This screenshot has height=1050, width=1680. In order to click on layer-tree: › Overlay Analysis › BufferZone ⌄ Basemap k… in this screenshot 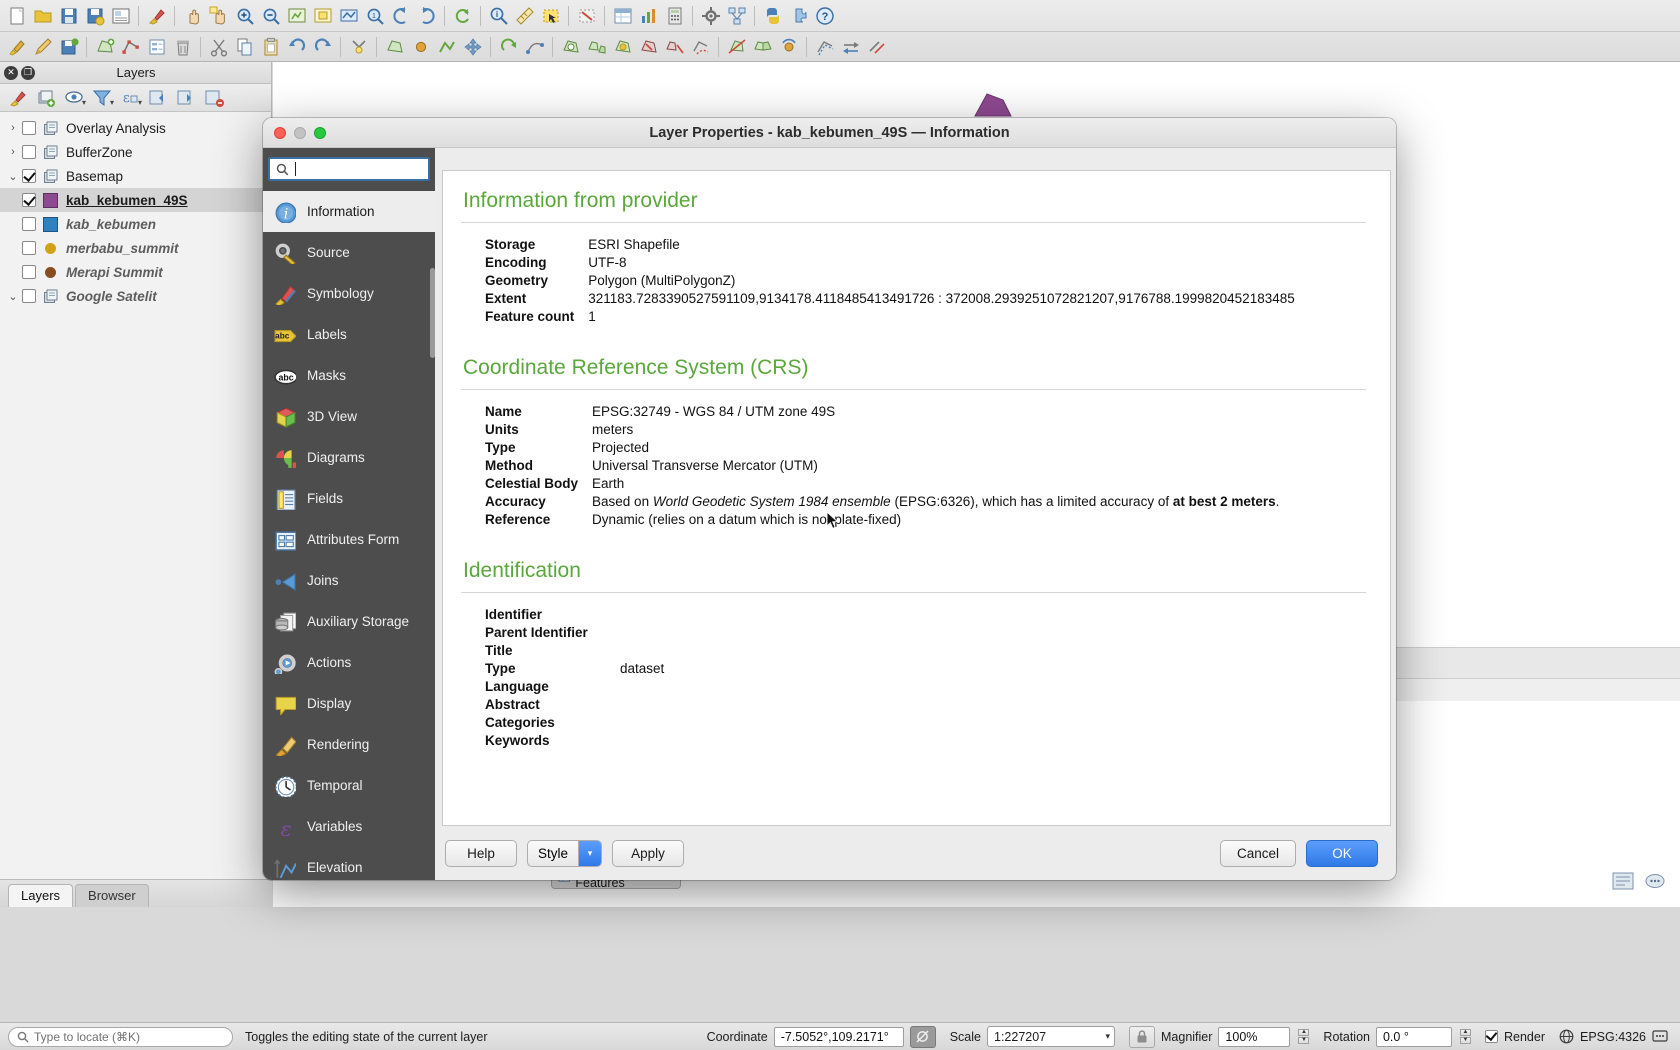, I will do `click(135, 210)`.